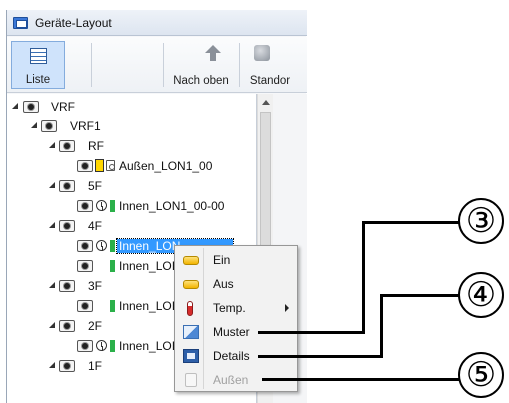  What do you see at coordinates (107, 186) in the screenshot?
I see `tree-node-floor-5f: 5F` at bounding box center [107, 186].